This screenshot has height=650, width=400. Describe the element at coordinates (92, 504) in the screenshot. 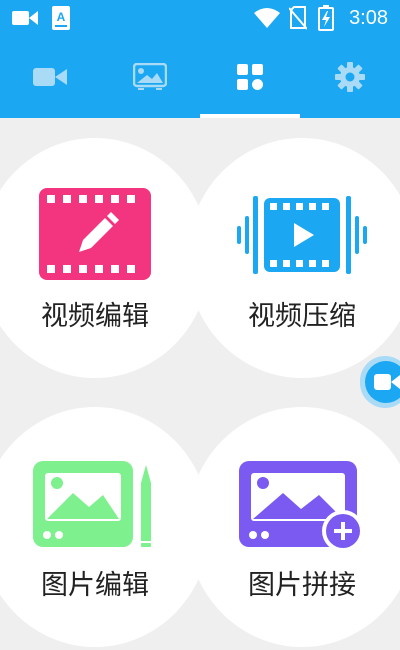

I see `image-edit-icon` at that location.